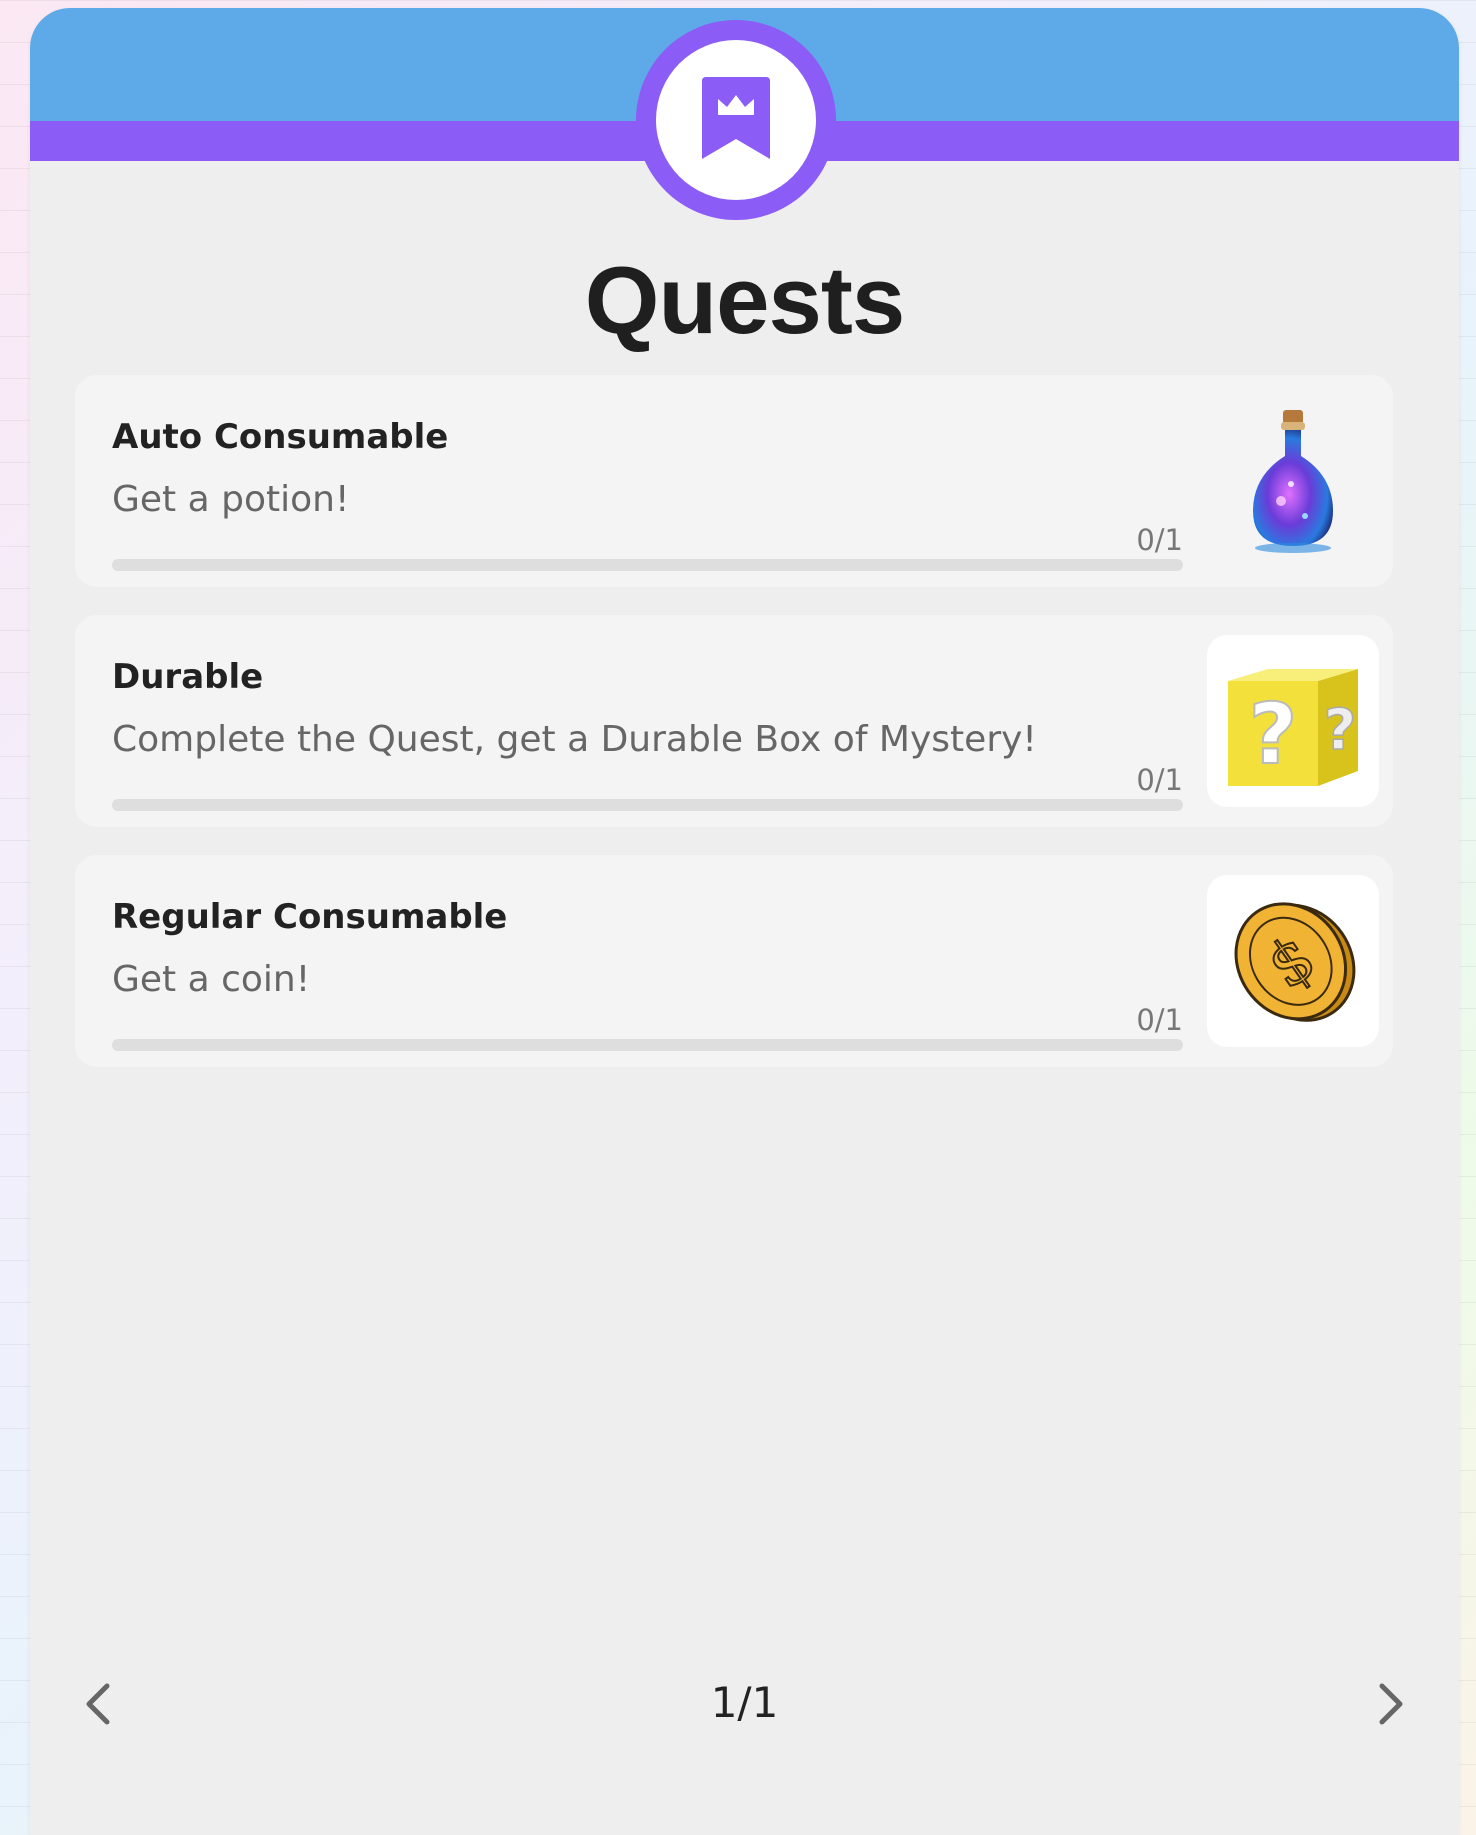 This screenshot has height=1835, width=1476. I want to click on quest-description: Get a potion!, so click(231, 499).